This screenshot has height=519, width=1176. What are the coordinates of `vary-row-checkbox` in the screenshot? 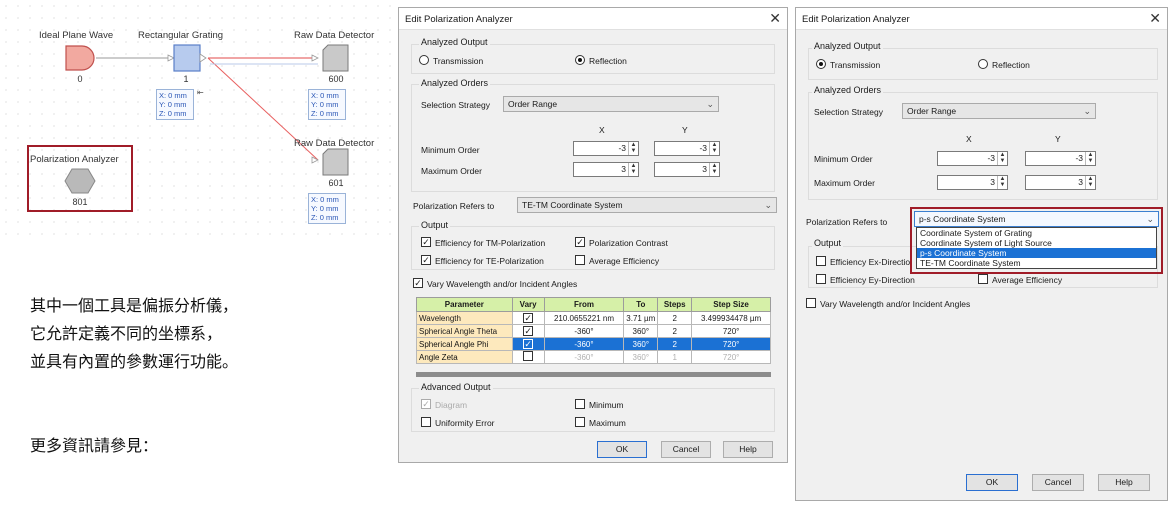 It's located at (528, 356).